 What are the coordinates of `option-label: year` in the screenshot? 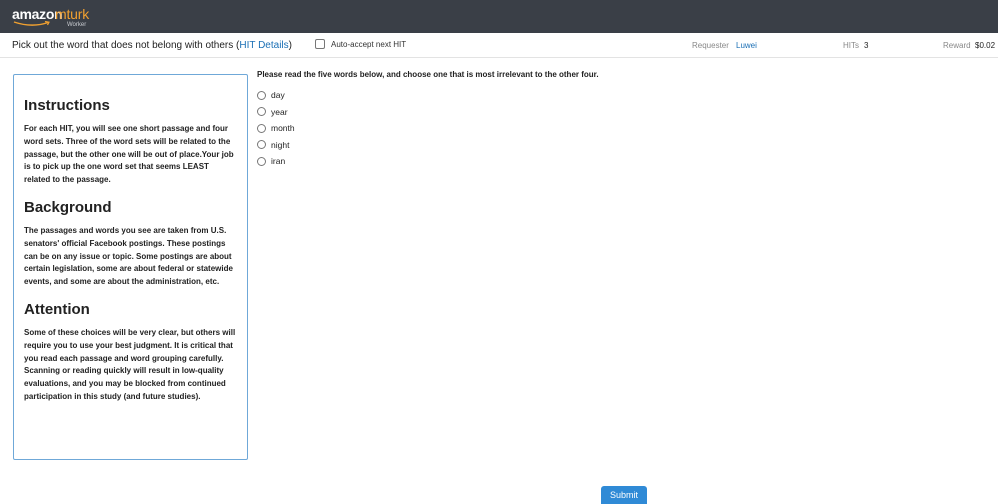 It's located at (279, 111).